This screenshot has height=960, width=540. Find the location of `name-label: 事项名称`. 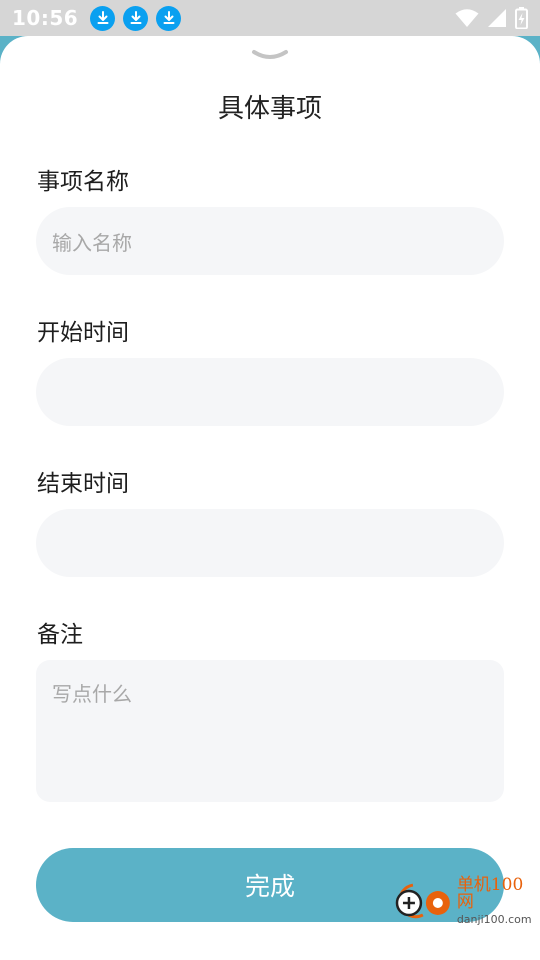

name-label: 事项名称 is located at coordinates (83, 182).